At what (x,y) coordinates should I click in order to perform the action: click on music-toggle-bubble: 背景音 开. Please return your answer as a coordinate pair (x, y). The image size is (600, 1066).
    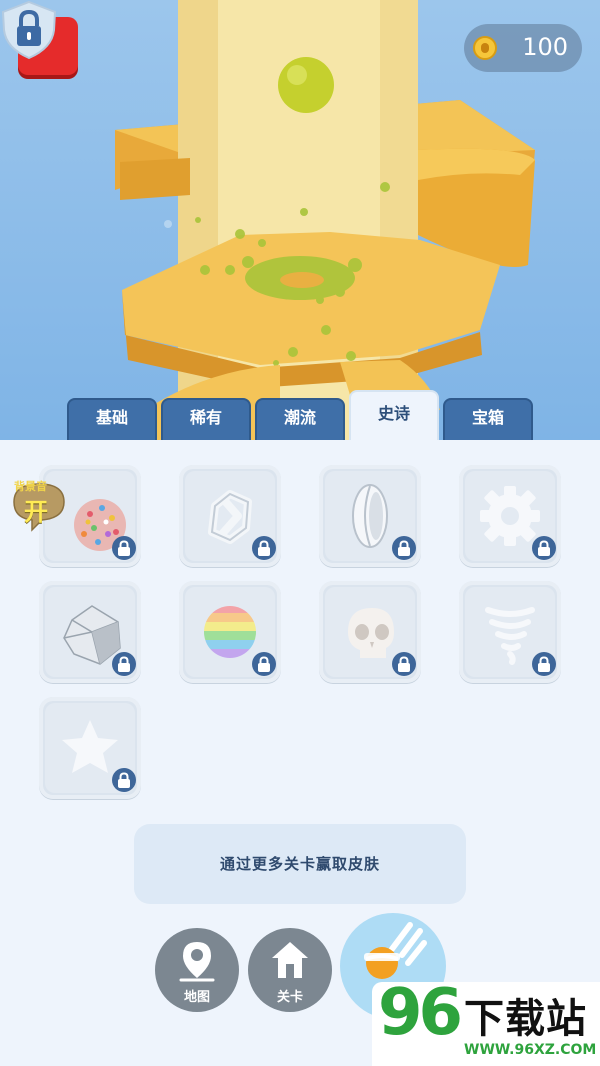
    Looking at the image, I should click on (39, 506).